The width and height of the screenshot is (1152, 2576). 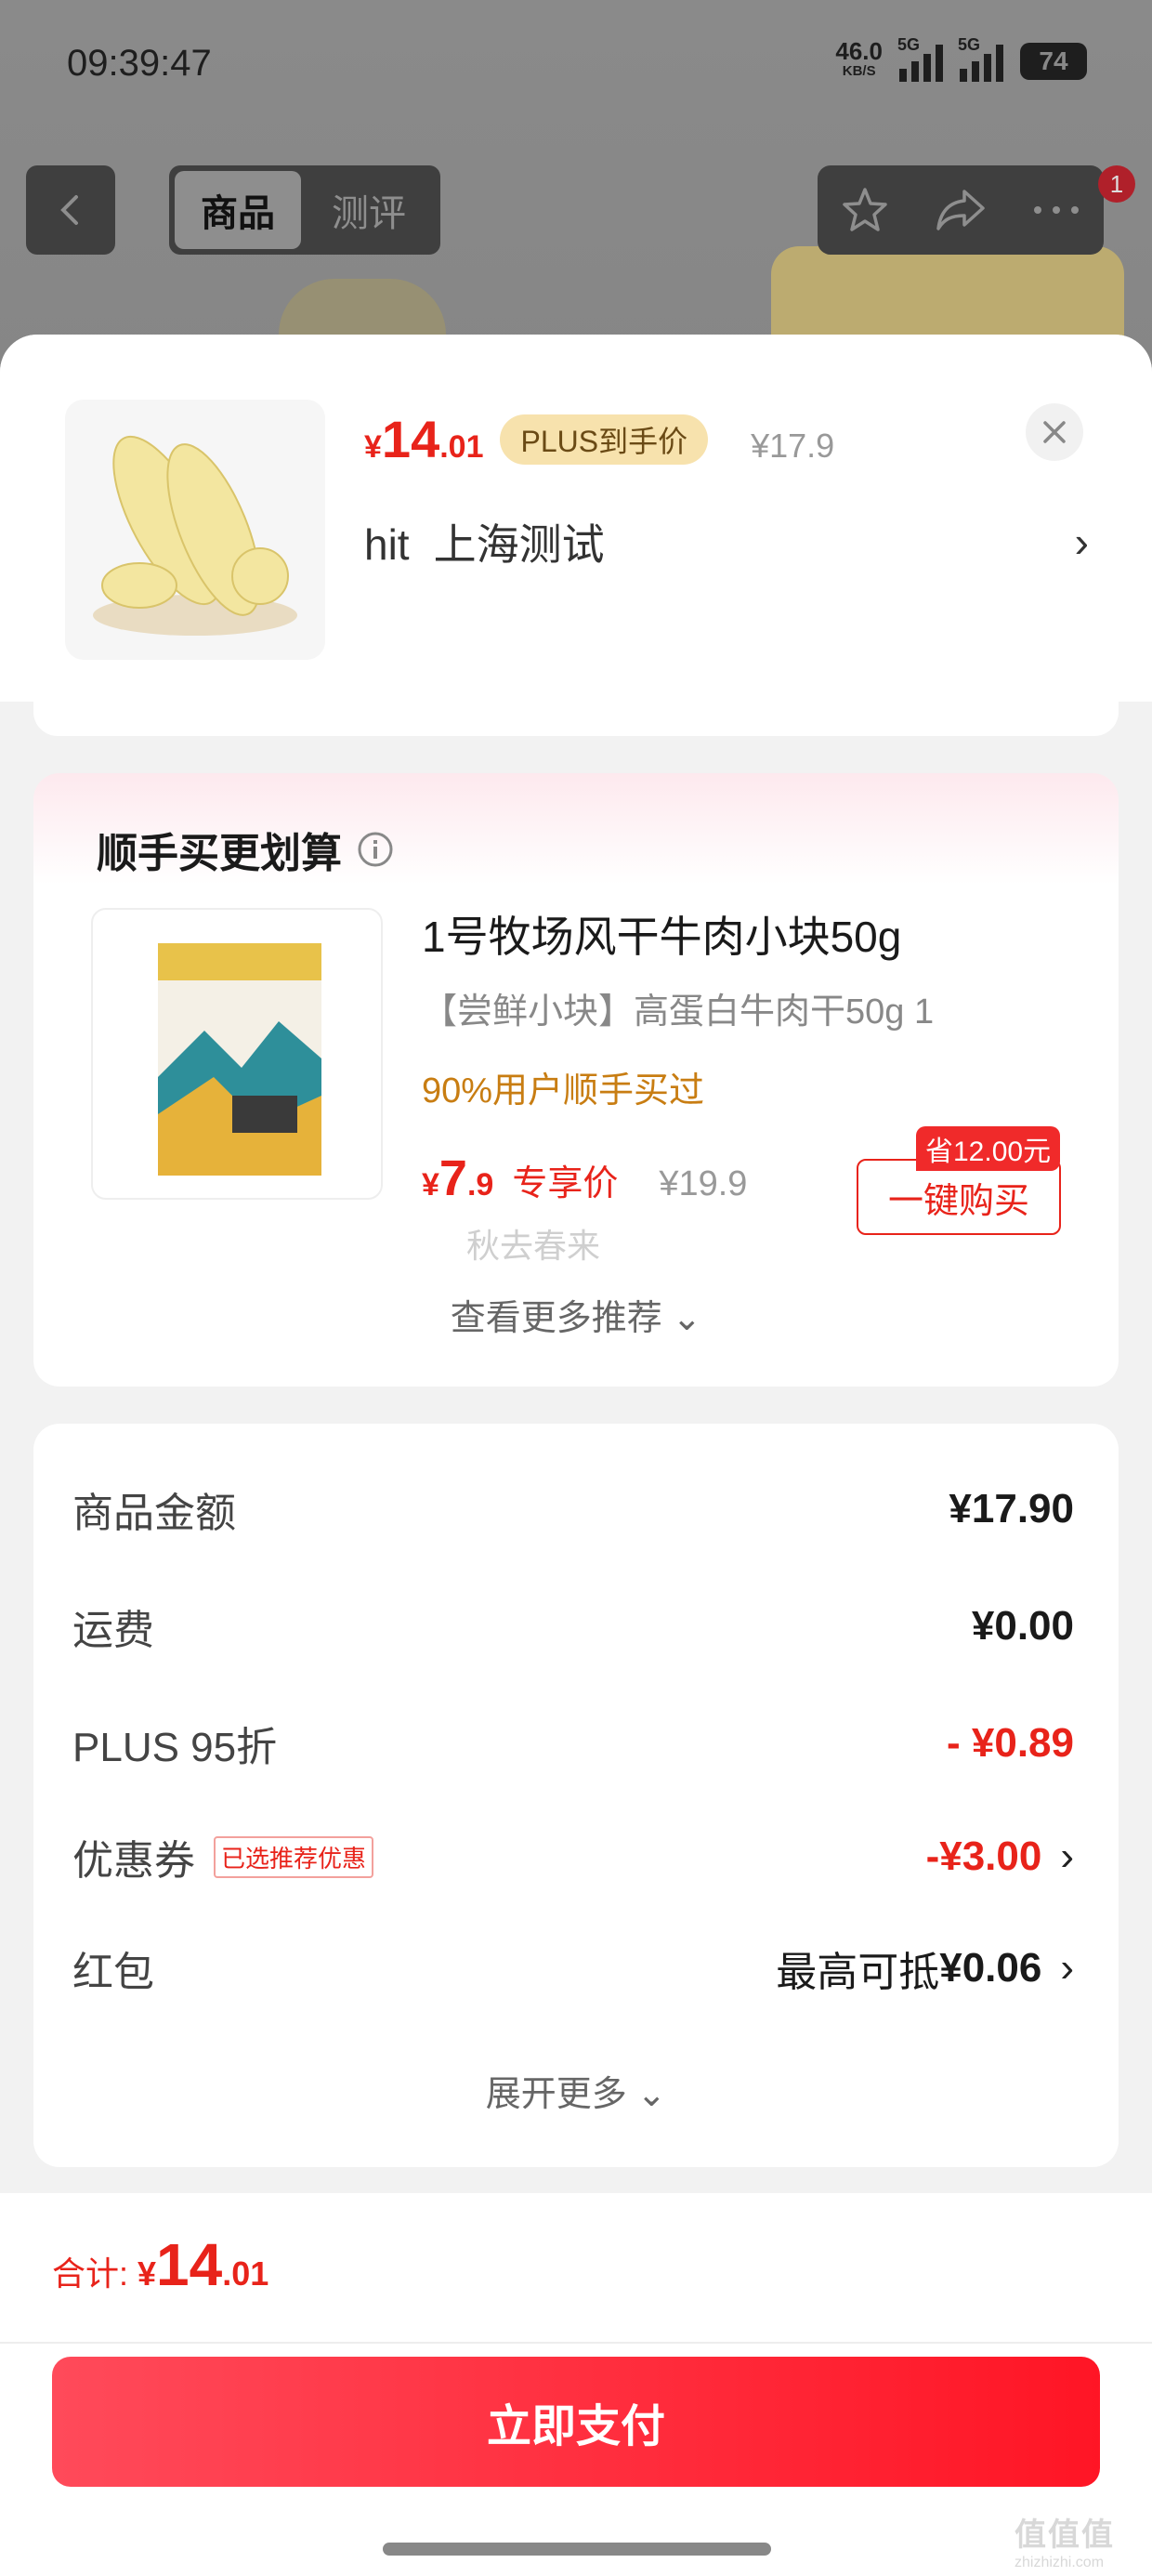 What do you see at coordinates (661, 934) in the screenshot?
I see `upsell-item-name: 1号牧场风干牛肉小块50g` at bounding box center [661, 934].